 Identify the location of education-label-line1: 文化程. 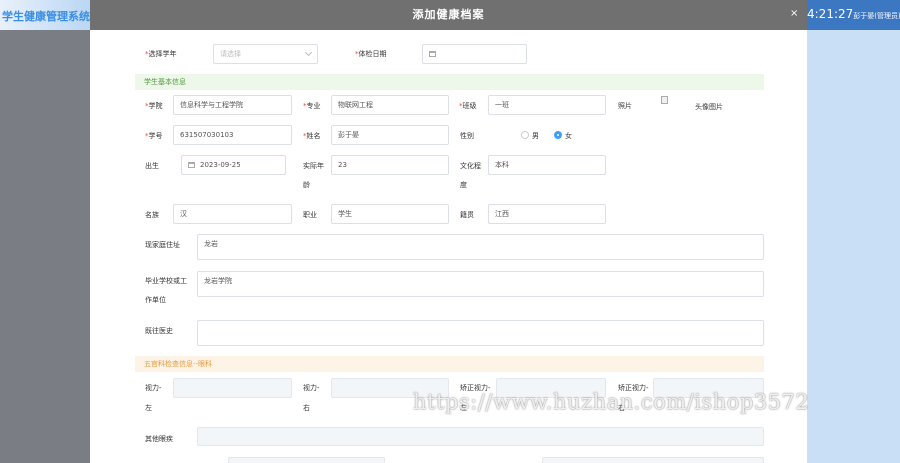
(470, 166).